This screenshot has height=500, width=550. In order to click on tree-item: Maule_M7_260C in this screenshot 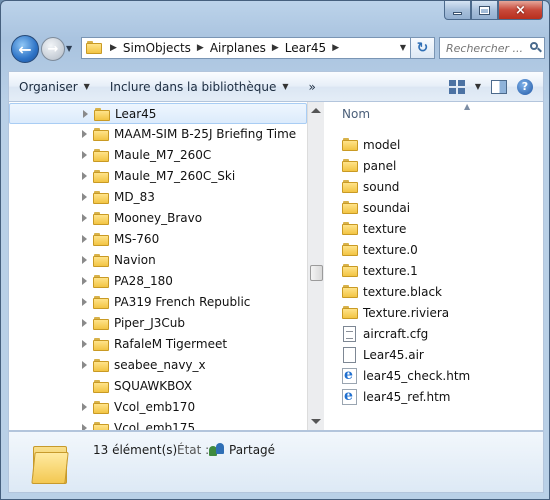, I will do `click(158, 155)`.